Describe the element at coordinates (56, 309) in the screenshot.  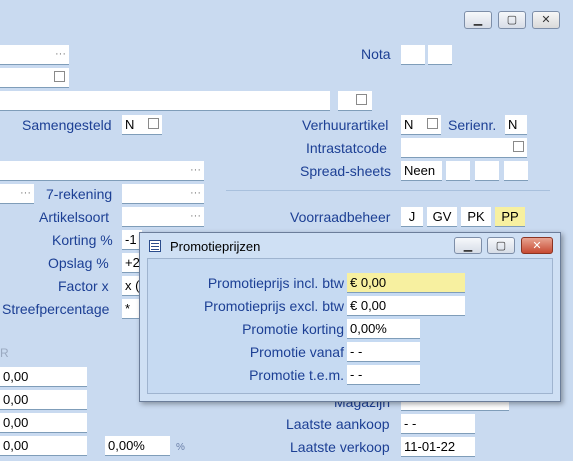
I see `streefpercentage-label: Streefpercentage` at that location.